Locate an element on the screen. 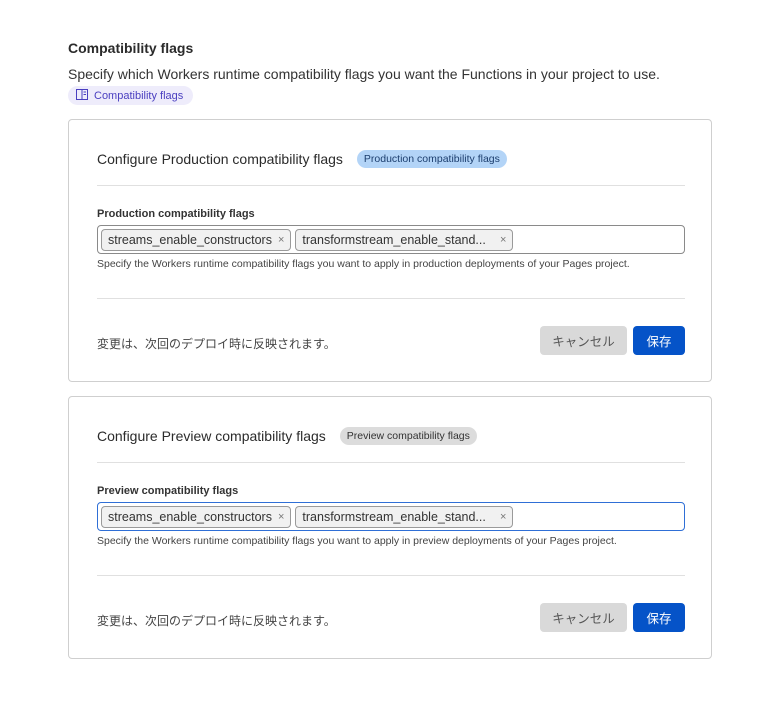  field-label: Preview compatibility flags is located at coordinates (168, 491).